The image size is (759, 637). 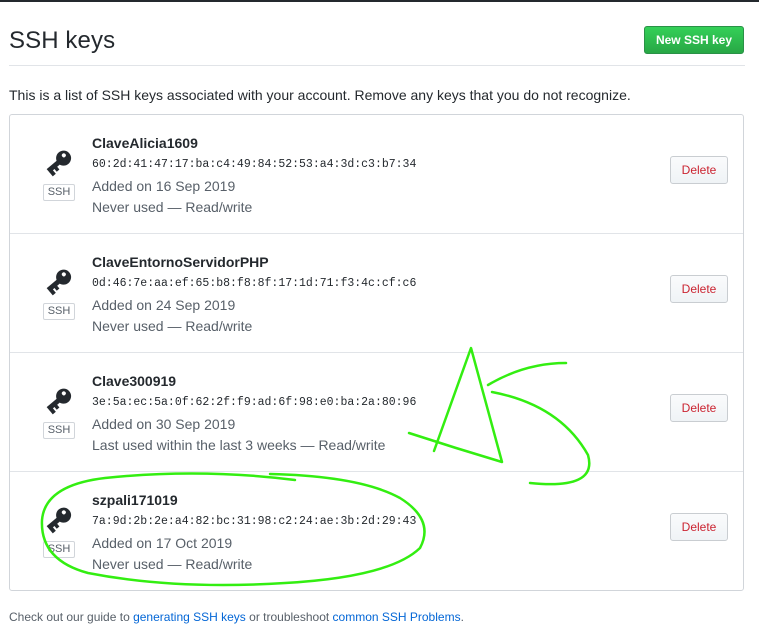 I want to click on footer-text-suffix: ., so click(x=462, y=617).